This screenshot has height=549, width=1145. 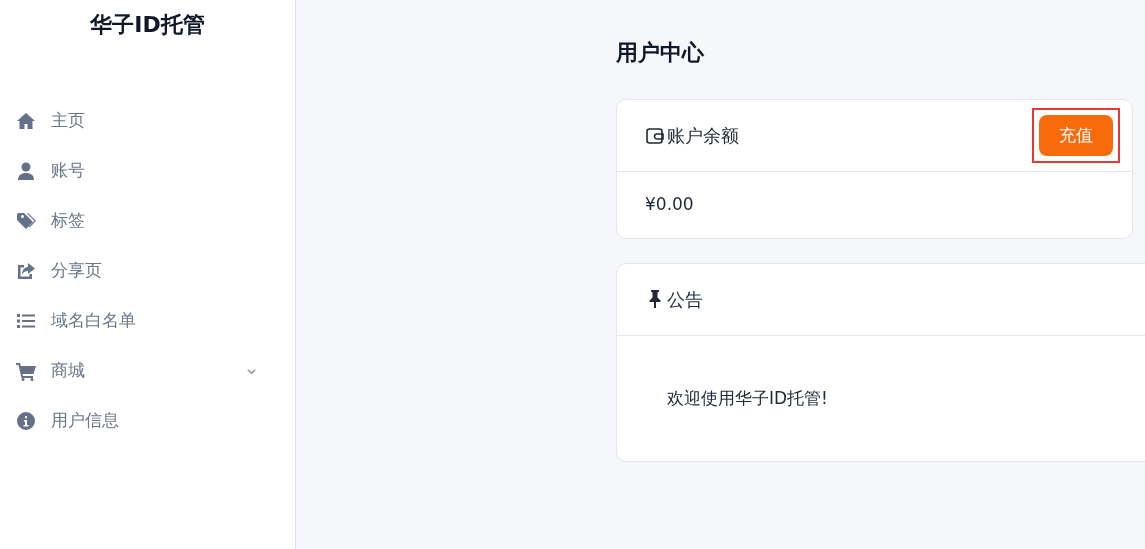 What do you see at coordinates (26, 171) in the screenshot?
I see `user-icon` at bounding box center [26, 171].